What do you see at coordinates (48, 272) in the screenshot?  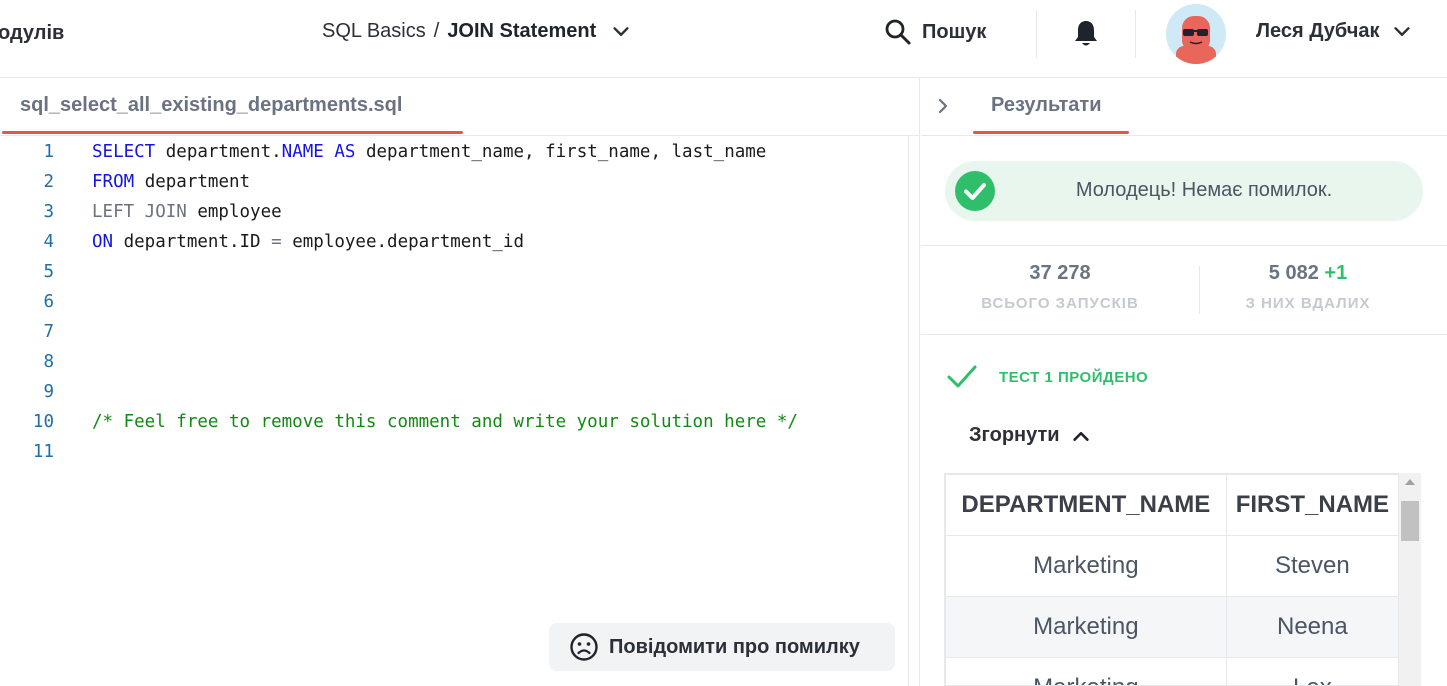 I see `line-number: 5` at bounding box center [48, 272].